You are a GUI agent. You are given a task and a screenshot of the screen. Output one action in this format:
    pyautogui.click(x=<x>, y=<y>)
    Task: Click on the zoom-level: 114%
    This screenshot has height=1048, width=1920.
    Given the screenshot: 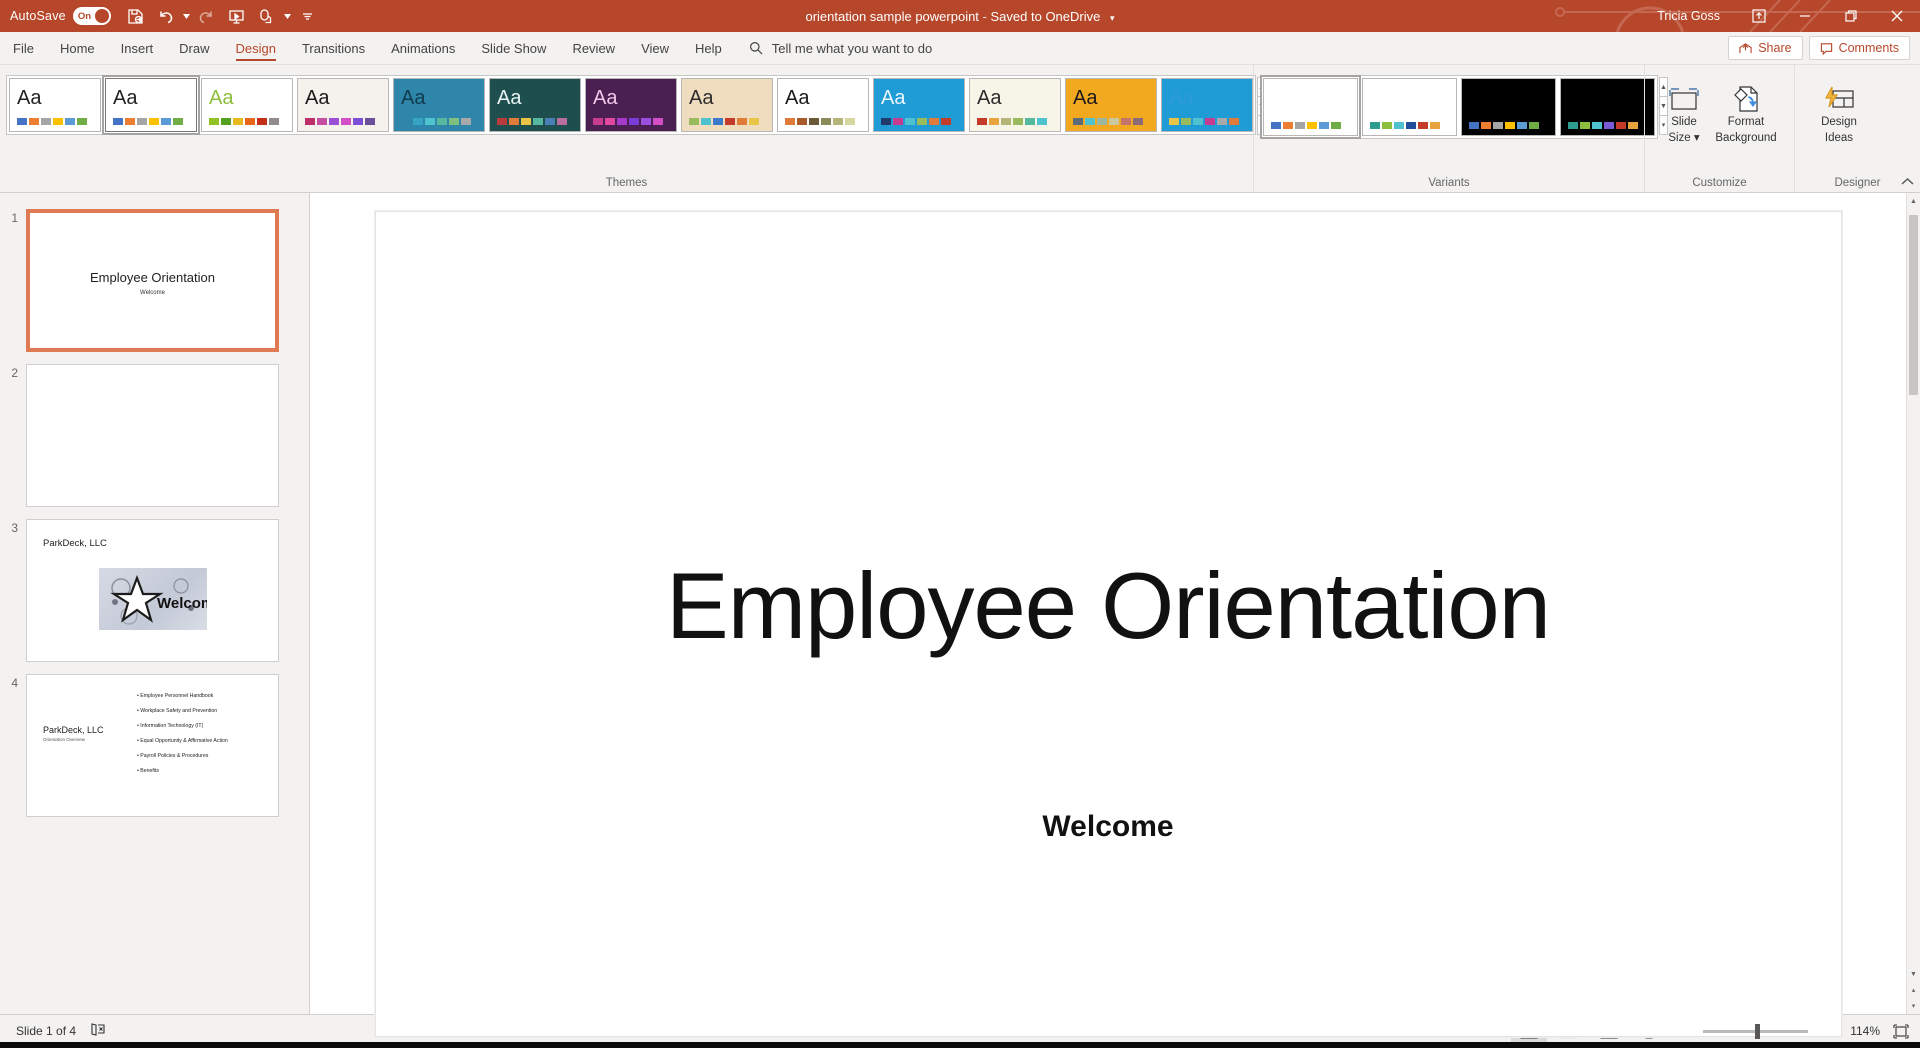 What is the action you would take?
    pyautogui.click(x=1860, y=1031)
    